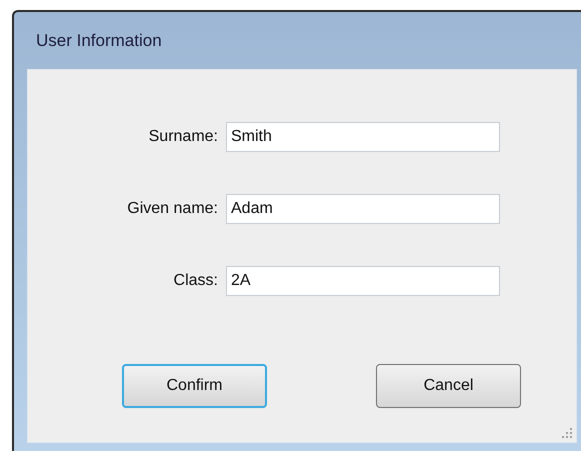  Describe the element at coordinates (99, 41) in the screenshot. I see `window-title: User Information` at that location.